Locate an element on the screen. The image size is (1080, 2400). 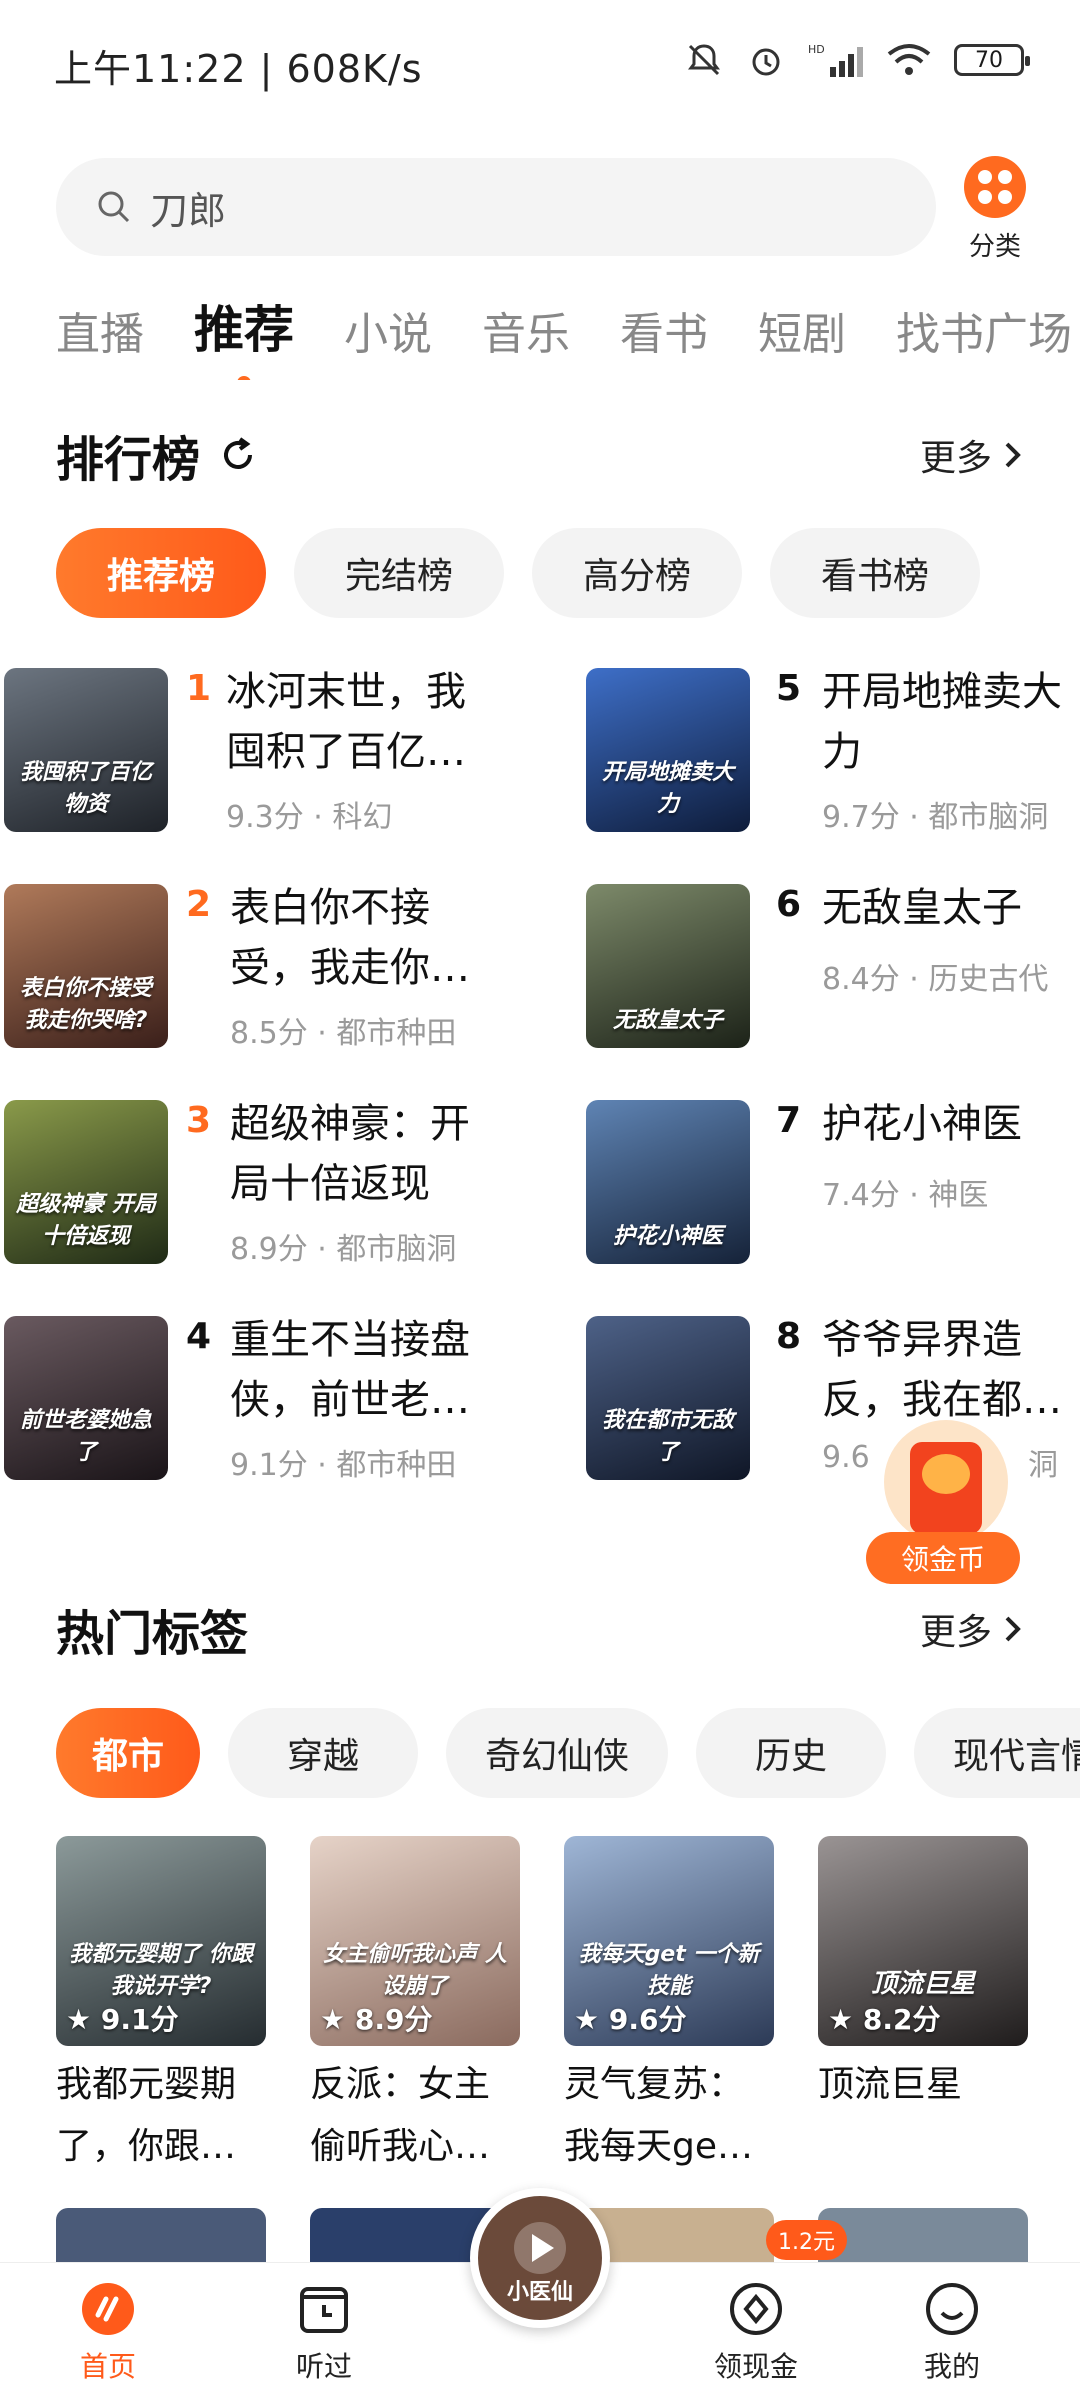
cover-text: 前世老婆她急了 is located at coordinates (85, 1436).